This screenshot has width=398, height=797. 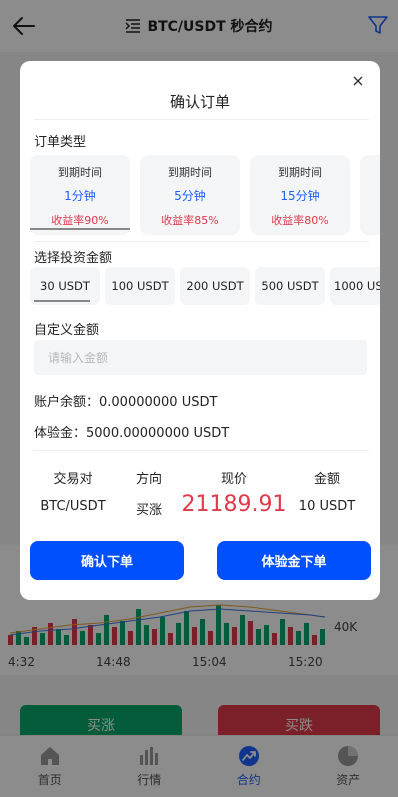 I want to click on account-balance: 账户余额：0.00000000 USDT, so click(x=126, y=402).